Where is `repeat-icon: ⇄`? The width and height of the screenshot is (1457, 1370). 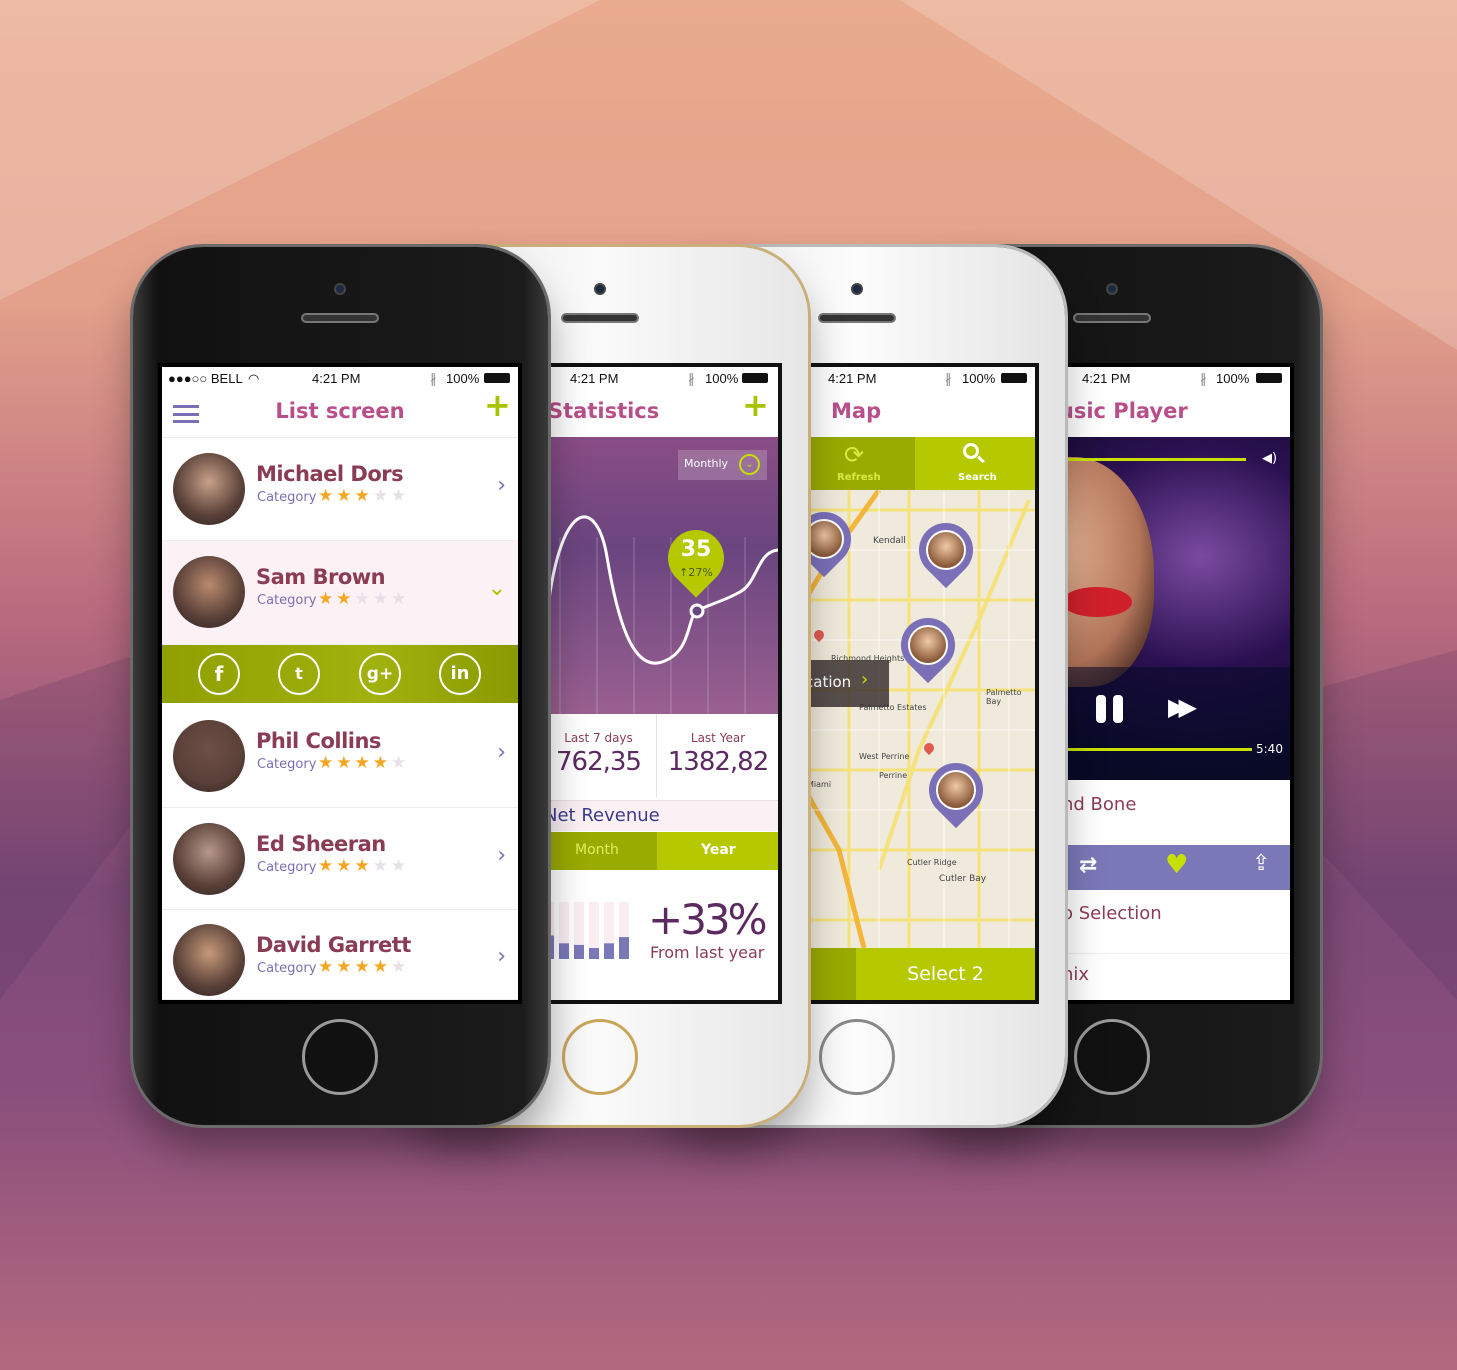
repeat-icon: ⇄ is located at coordinates (1088, 865).